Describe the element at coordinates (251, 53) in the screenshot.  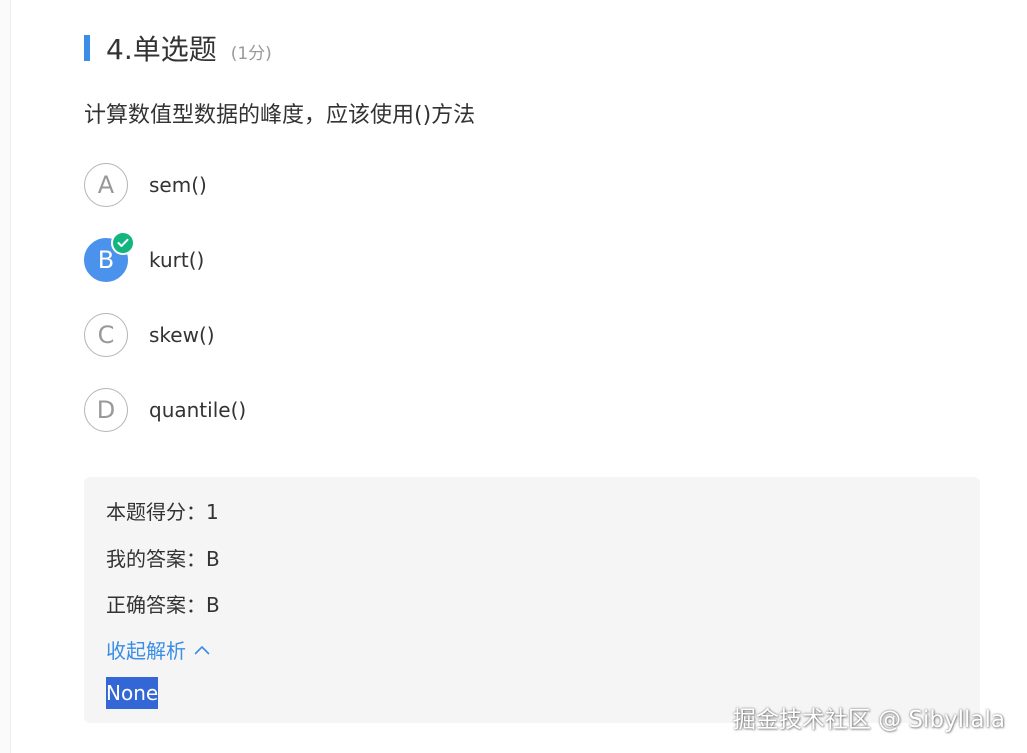
I see `question-points: (1分)` at that location.